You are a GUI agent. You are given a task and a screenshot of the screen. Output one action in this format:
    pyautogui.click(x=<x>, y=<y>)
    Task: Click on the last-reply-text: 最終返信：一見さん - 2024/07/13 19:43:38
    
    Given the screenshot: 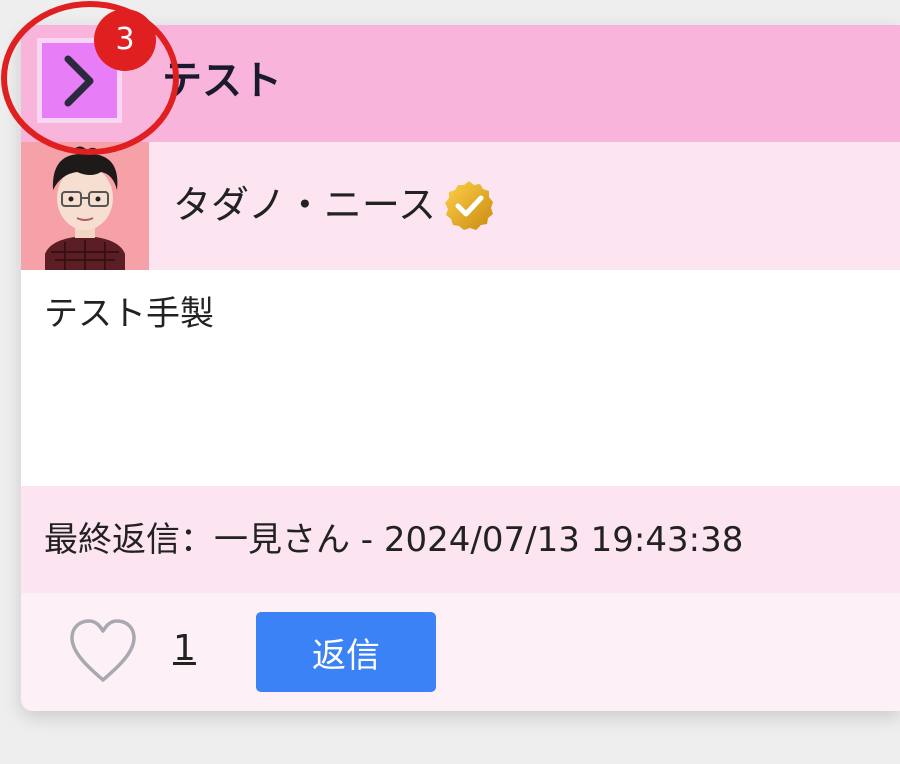 What is the action you would take?
    pyautogui.click(x=394, y=540)
    